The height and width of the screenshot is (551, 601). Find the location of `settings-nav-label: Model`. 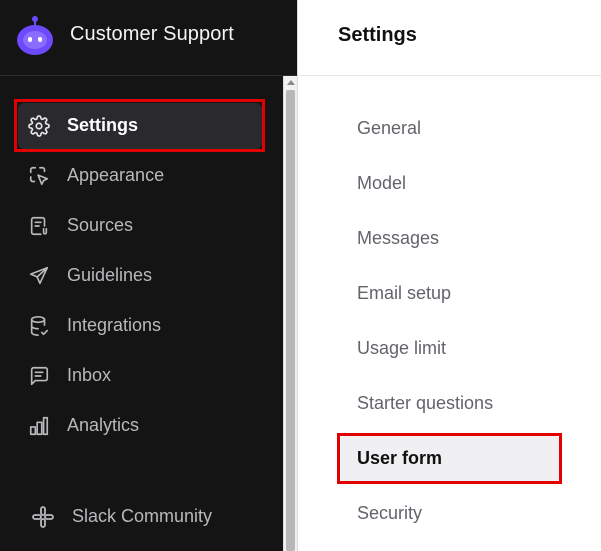

settings-nav-label: Model is located at coordinates (382, 183).